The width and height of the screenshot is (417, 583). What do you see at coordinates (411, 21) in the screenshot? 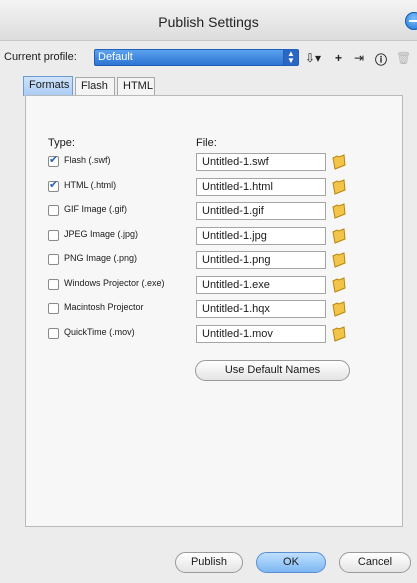
I see `close-icon` at bounding box center [411, 21].